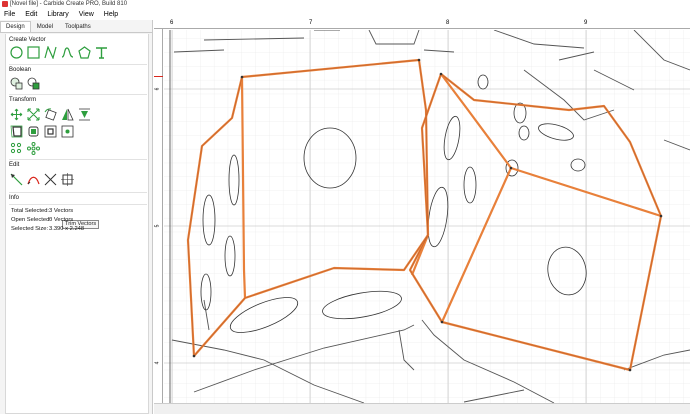 This screenshot has height=414, width=690. What do you see at coordinates (157, 363) in the screenshot?
I see `vruler-label-4: 4` at bounding box center [157, 363].